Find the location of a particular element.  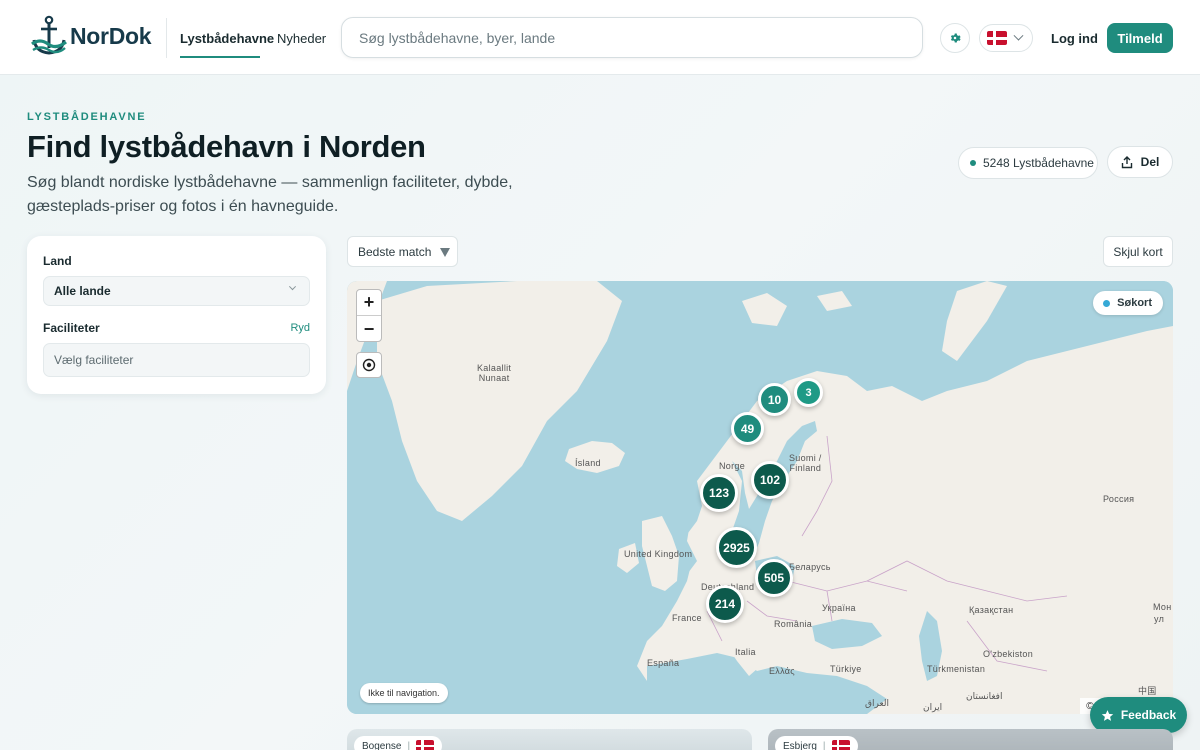

zoom-in-button: + is located at coordinates (369, 303).